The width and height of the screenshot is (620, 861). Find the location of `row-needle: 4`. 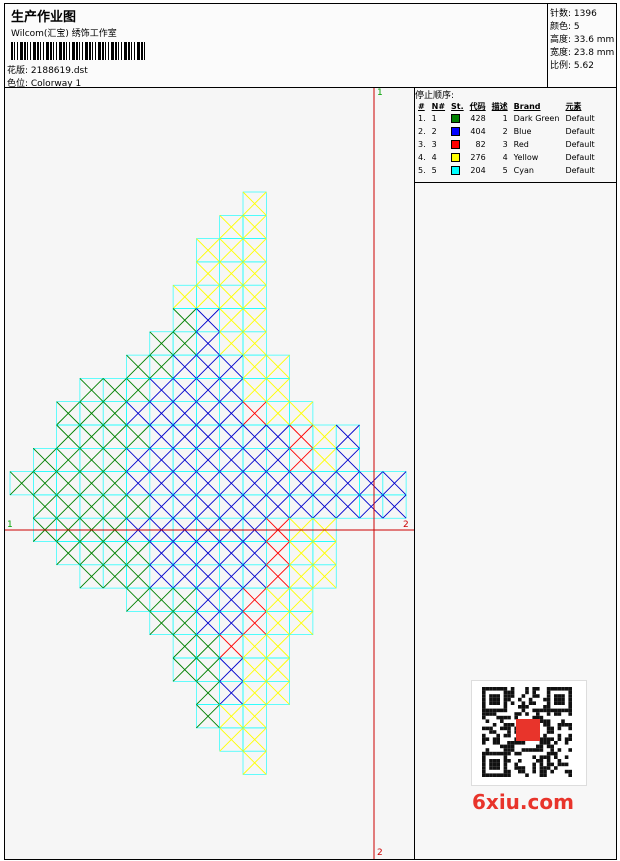

row-needle: 4 is located at coordinates (438, 157).